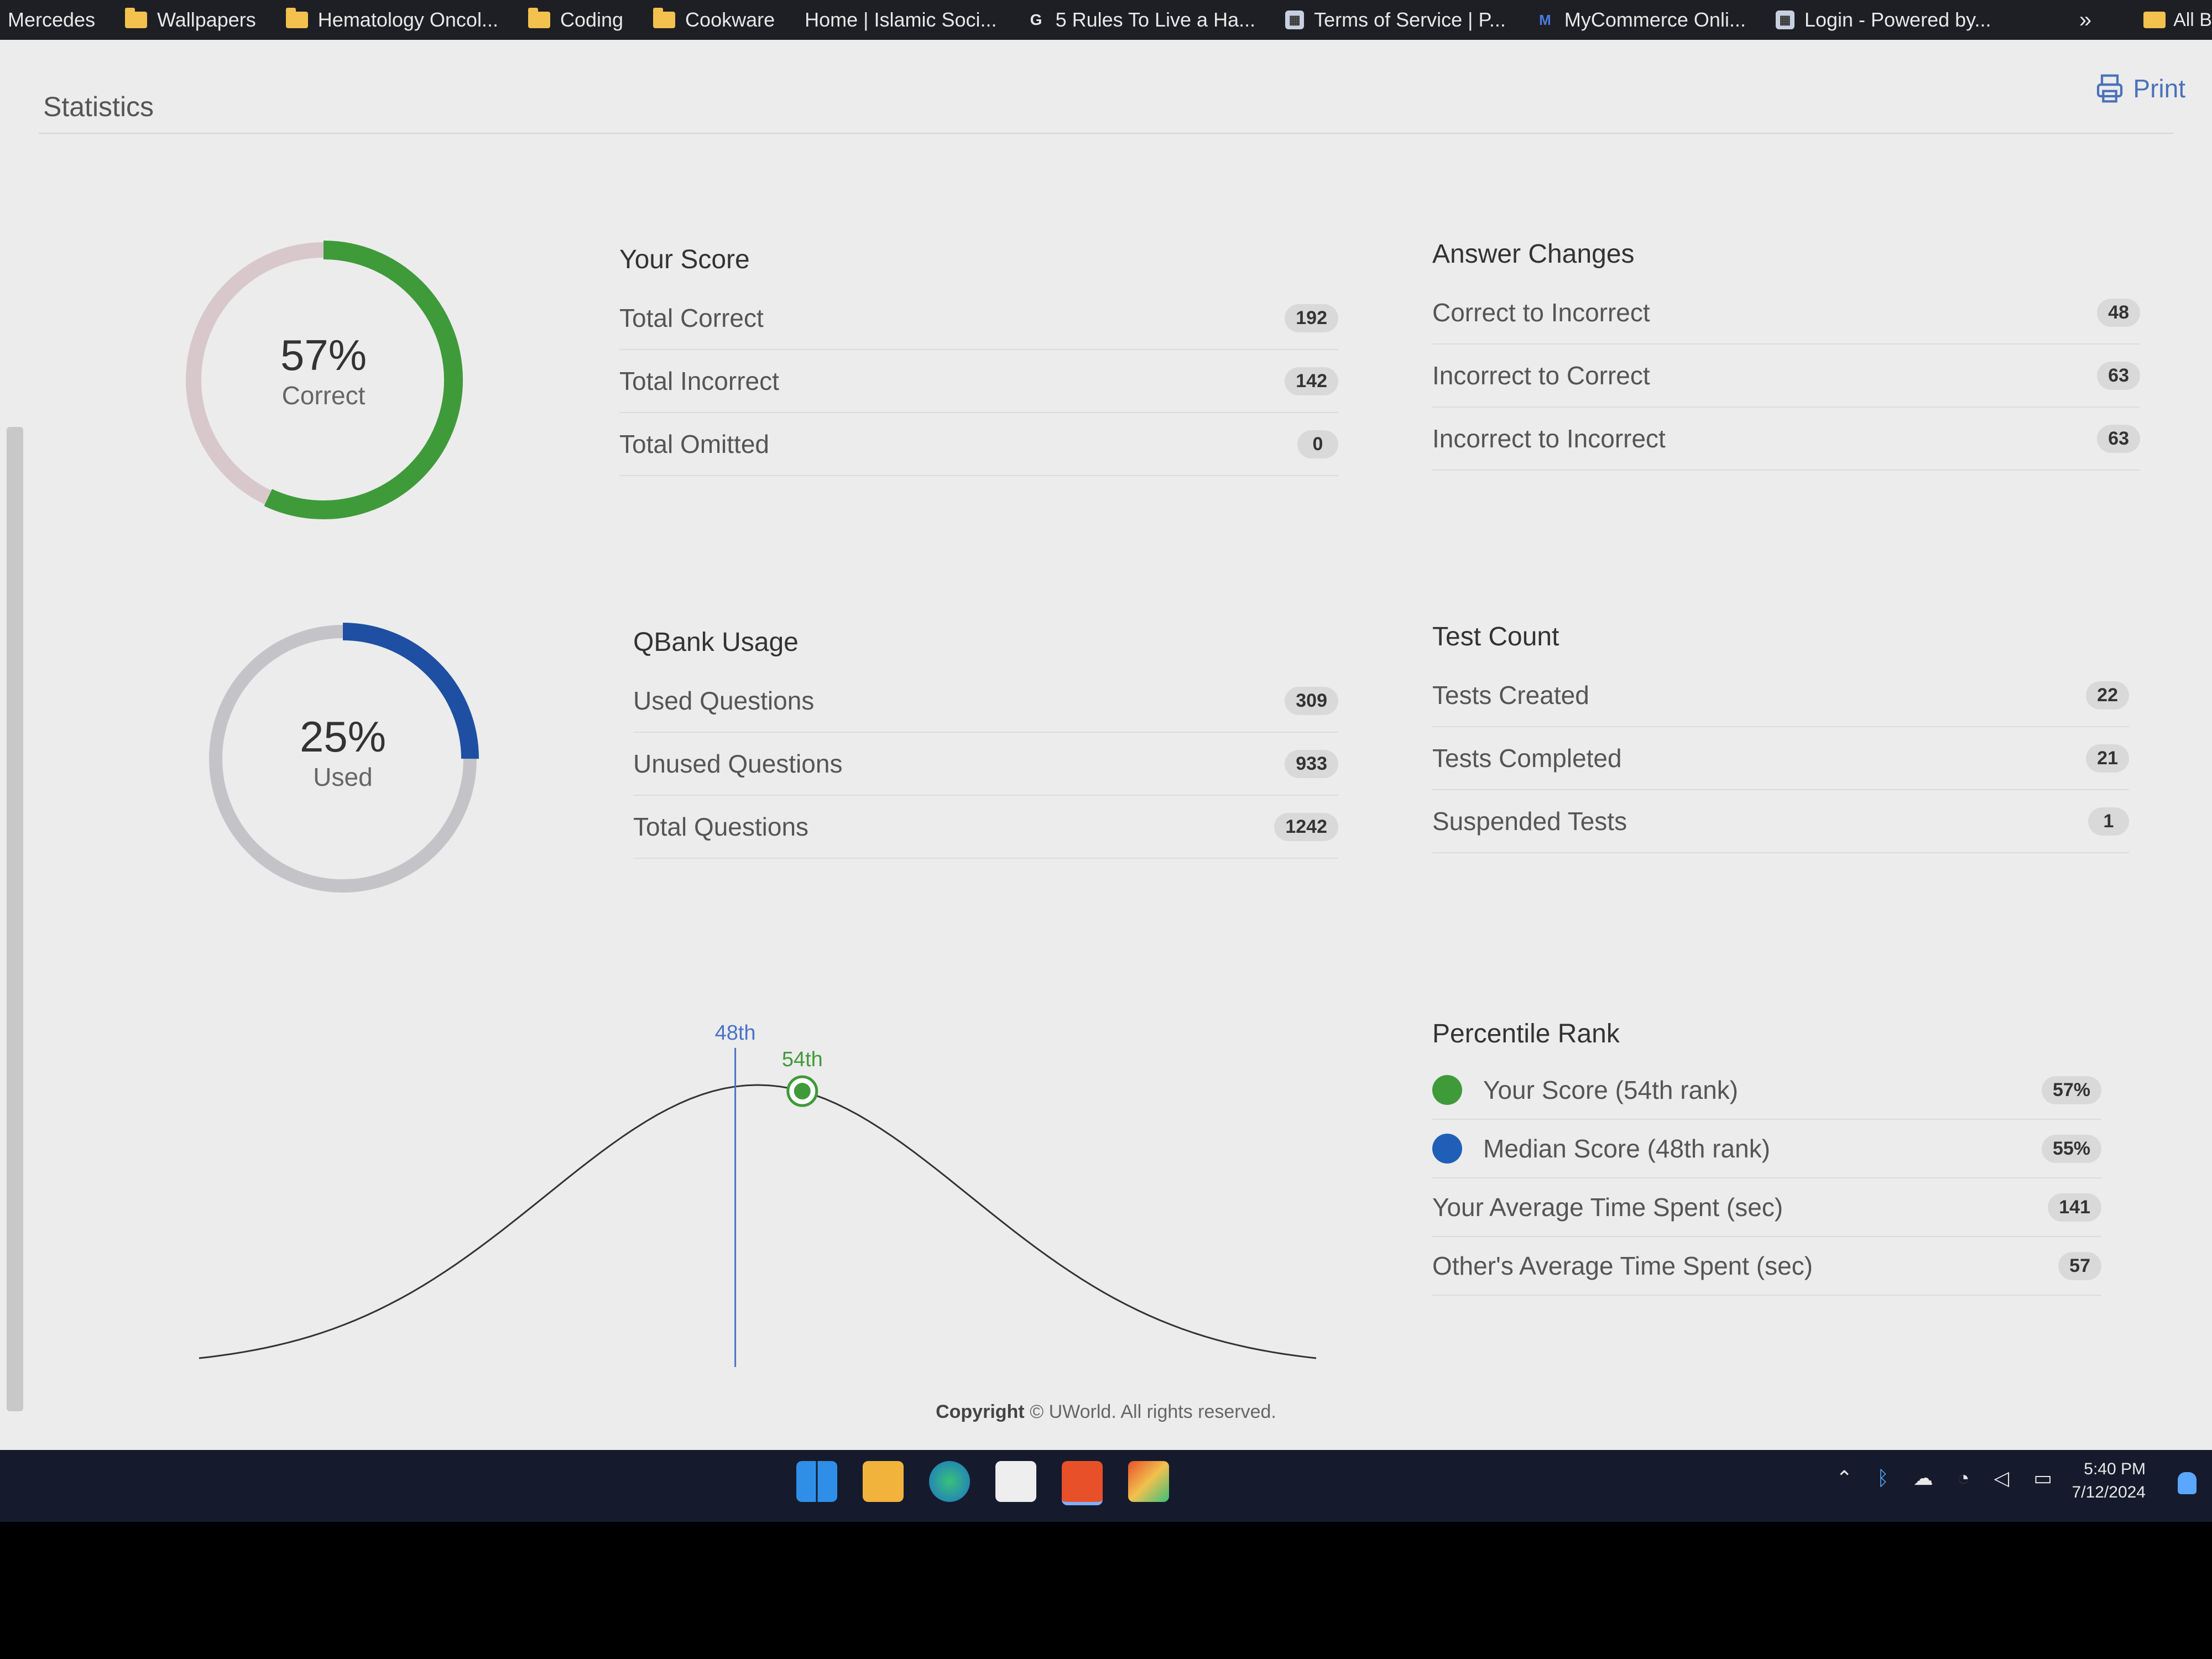  I want to click on stat-row: Your Average Time Spent (sec) 141, so click(1767, 1207).